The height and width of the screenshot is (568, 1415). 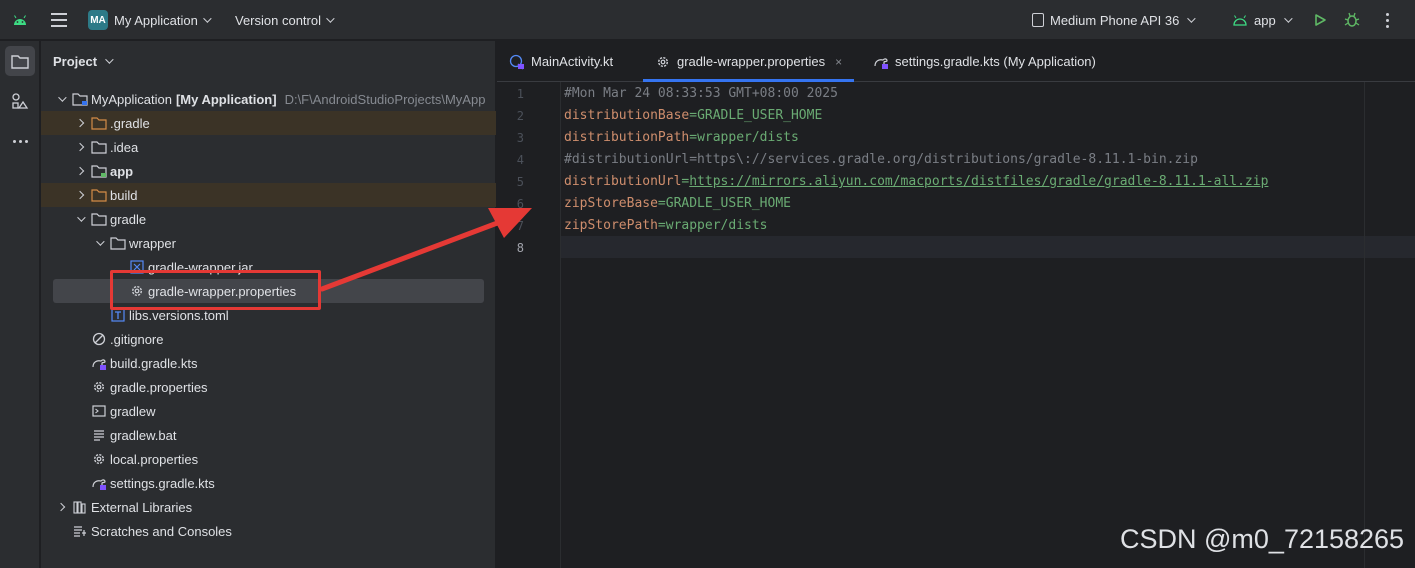 I want to click on project-name: My Application, so click(x=156, y=20).